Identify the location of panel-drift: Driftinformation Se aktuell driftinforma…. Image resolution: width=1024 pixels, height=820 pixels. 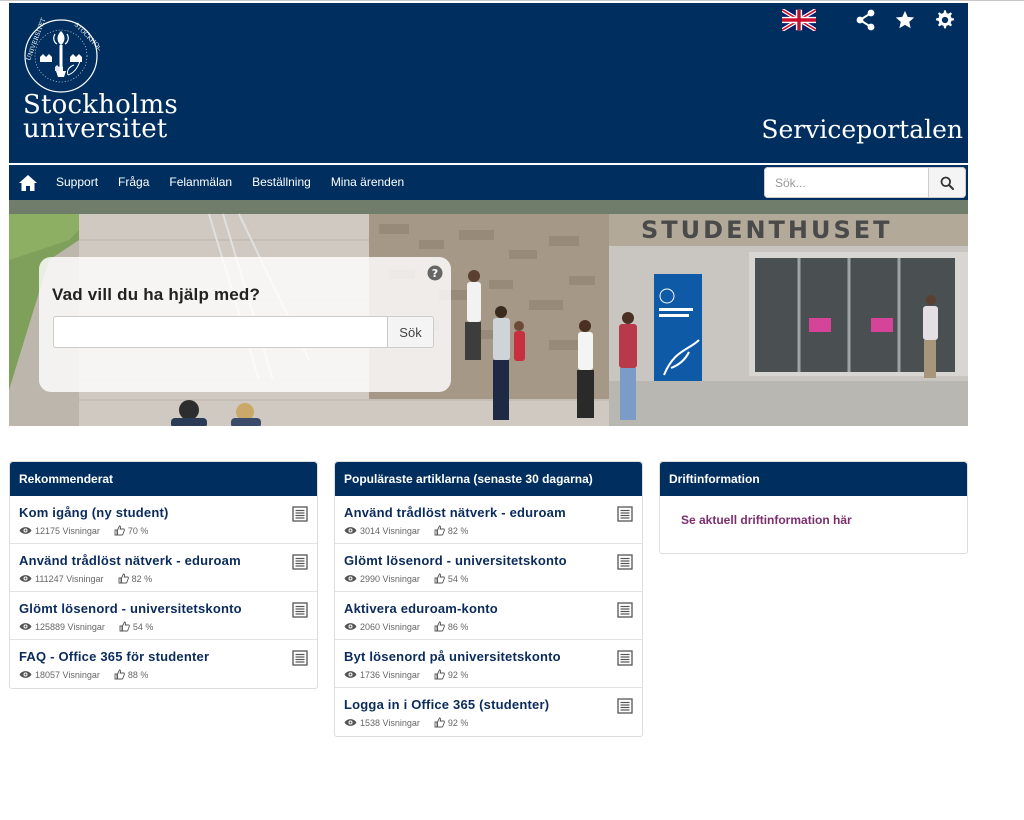
(813, 507).